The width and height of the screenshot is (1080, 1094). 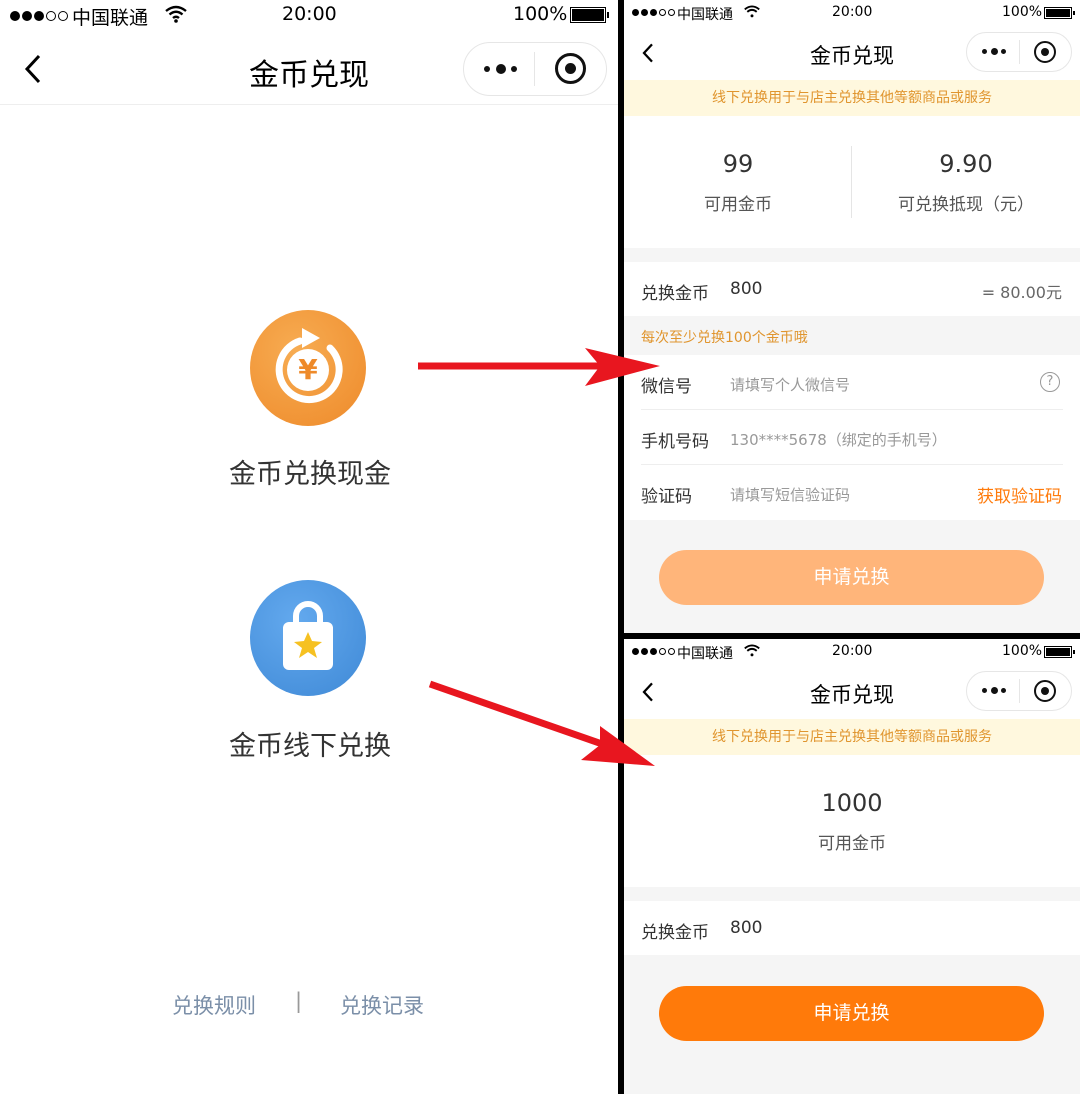 I want to click on balance-value: 1000, so click(x=852, y=803).